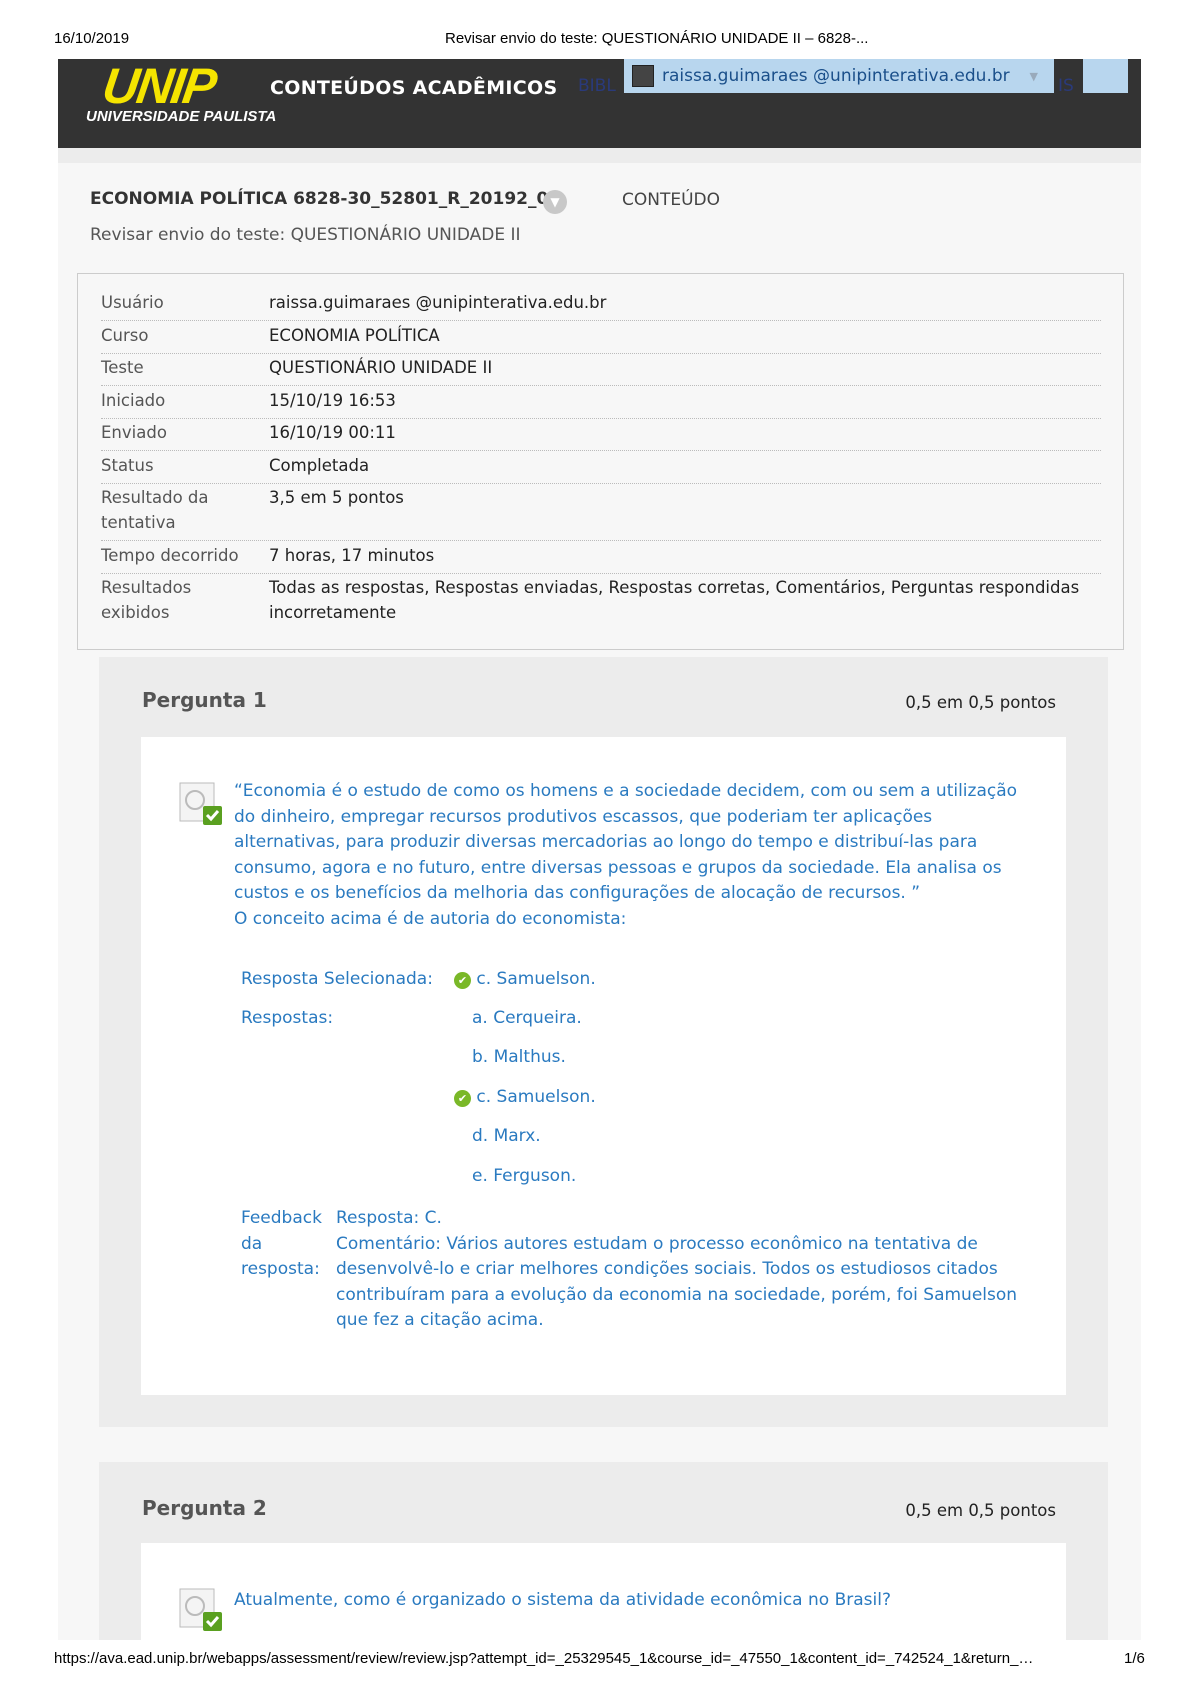 This screenshot has width=1200, height=1703. Describe the element at coordinates (1105, 76) in the screenshot. I see `user-menu-extra` at that location.